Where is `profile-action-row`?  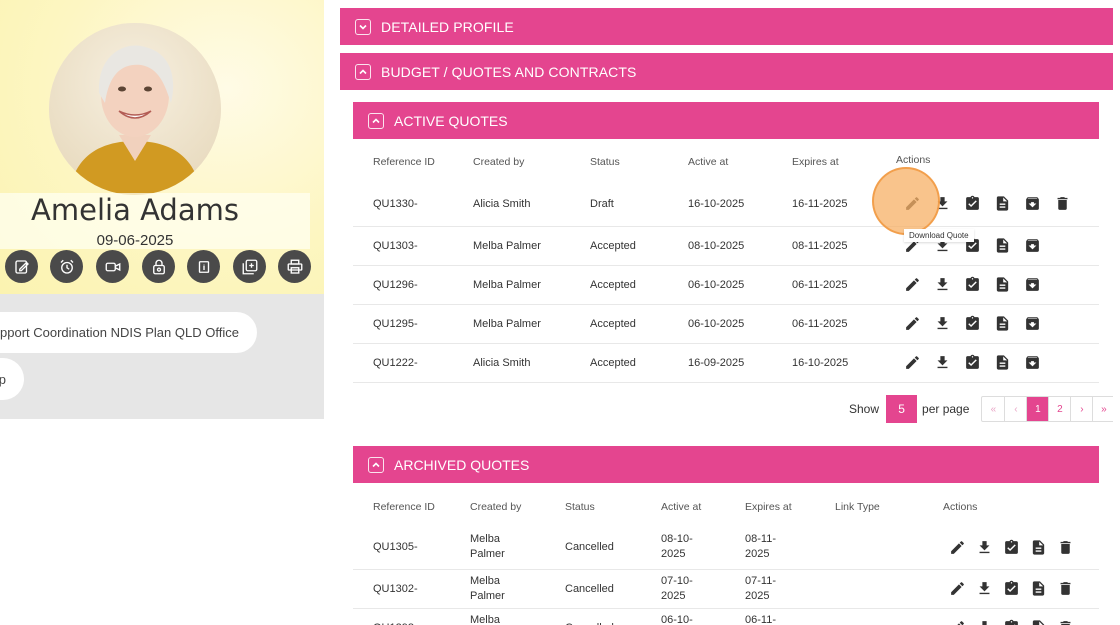
profile-action-row is located at coordinates (162, 268).